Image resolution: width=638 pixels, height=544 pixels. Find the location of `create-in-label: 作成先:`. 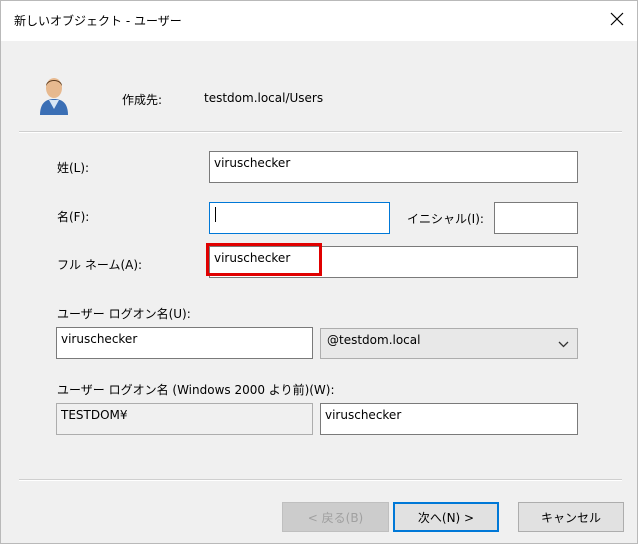

create-in-label: 作成先: is located at coordinates (142, 100).